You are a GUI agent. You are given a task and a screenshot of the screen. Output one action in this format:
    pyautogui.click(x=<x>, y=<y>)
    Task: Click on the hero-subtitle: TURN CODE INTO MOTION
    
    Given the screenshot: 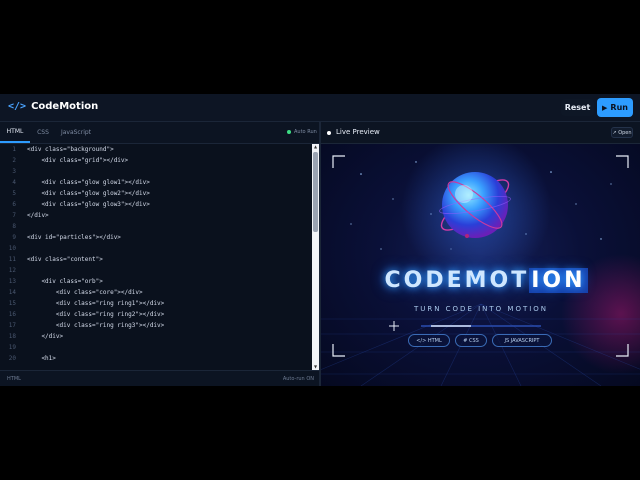 What is the action you would take?
    pyautogui.click(x=481, y=309)
    